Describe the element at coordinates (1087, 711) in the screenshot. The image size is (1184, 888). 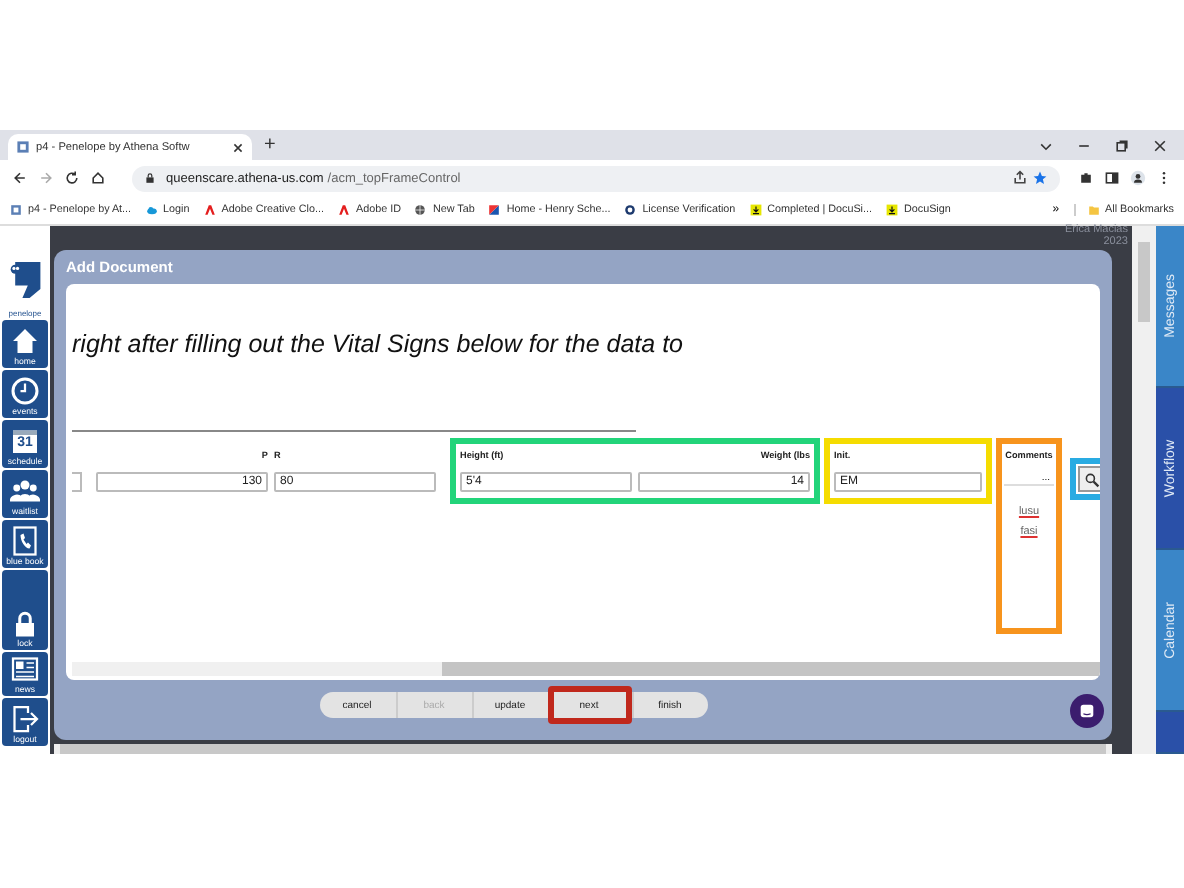
I see `chat-icon` at that location.